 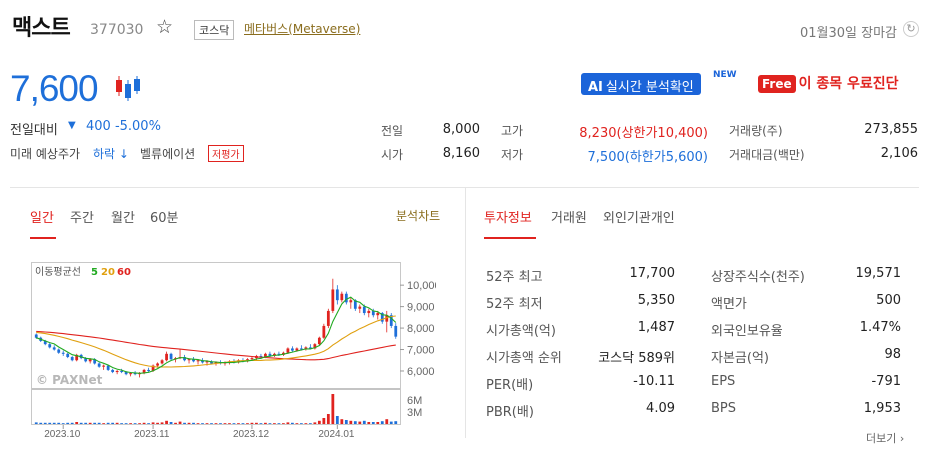 What do you see at coordinates (152, 434) in the screenshot?
I see `x-tick-label: 2023.11` at bounding box center [152, 434].